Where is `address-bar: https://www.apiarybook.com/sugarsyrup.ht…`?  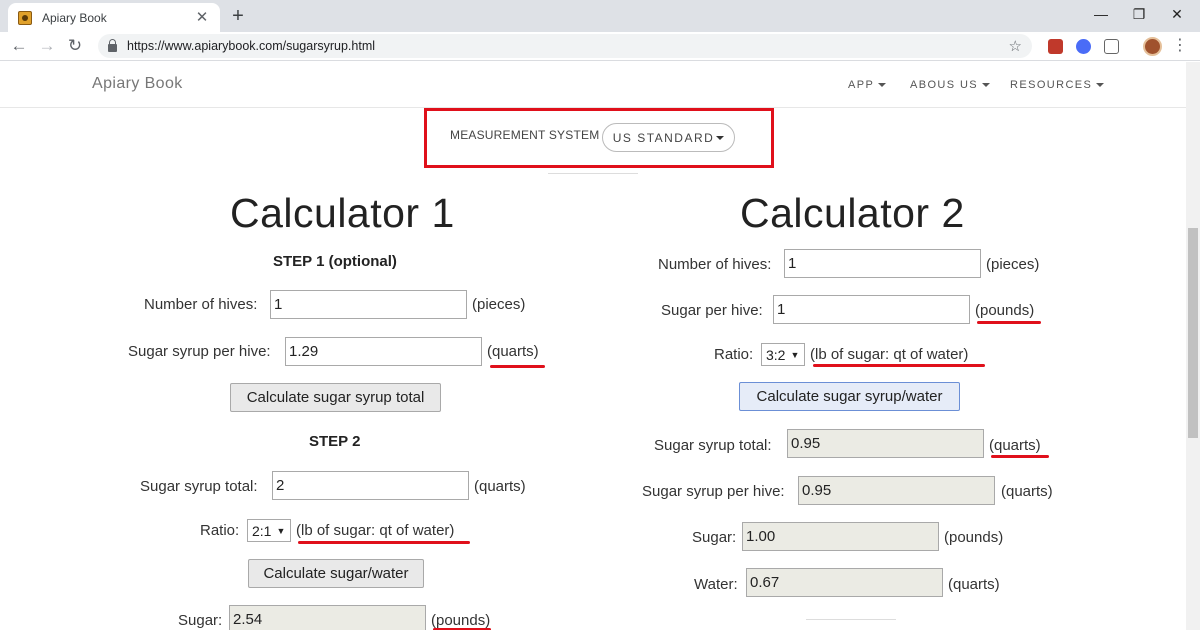
address-bar: https://www.apiarybook.com/sugarsyrup.ht… is located at coordinates (565, 46).